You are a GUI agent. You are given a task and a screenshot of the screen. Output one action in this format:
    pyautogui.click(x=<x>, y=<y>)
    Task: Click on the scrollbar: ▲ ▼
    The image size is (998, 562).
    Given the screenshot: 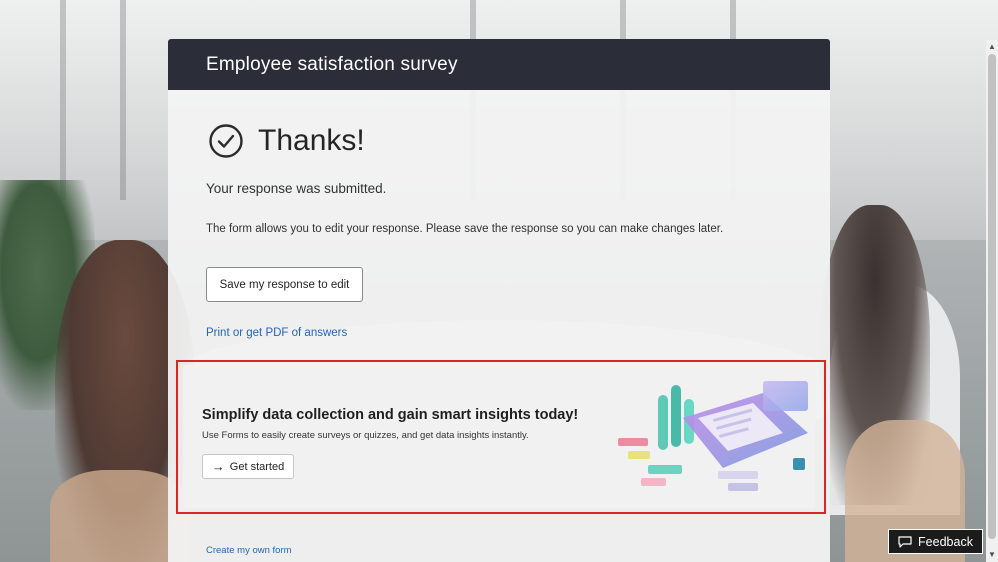 What is the action you would take?
    pyautogui.click(x=992, y=301)
    